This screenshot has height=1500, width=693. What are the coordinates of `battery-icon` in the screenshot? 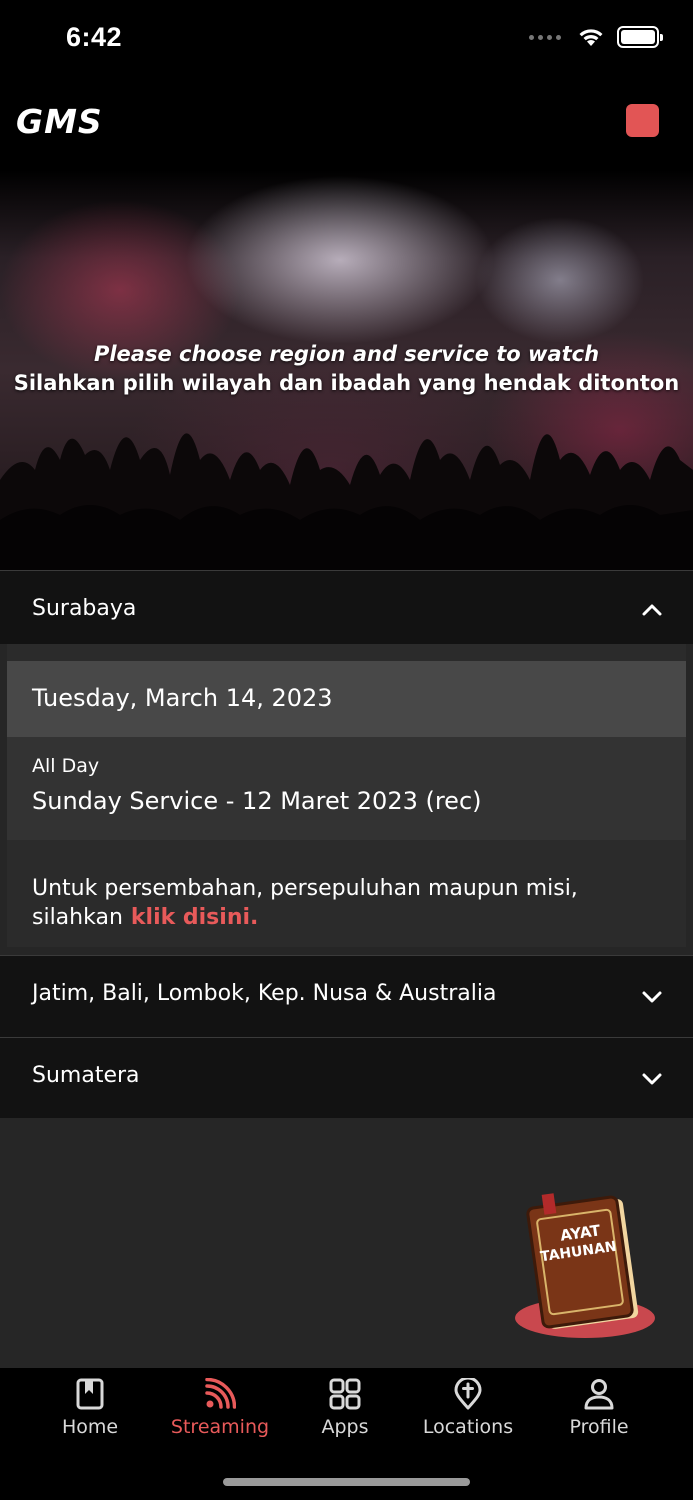 It's located at (640, 37).